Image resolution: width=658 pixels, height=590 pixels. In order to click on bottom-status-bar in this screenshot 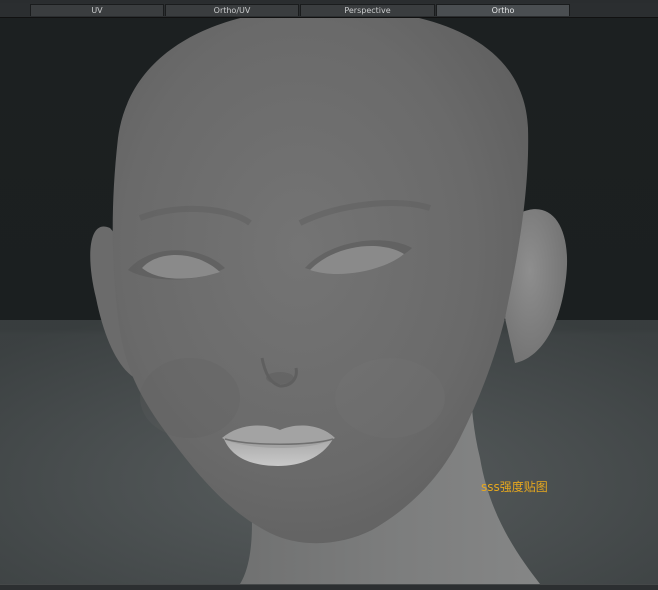, I will do `click(329, 587)`.